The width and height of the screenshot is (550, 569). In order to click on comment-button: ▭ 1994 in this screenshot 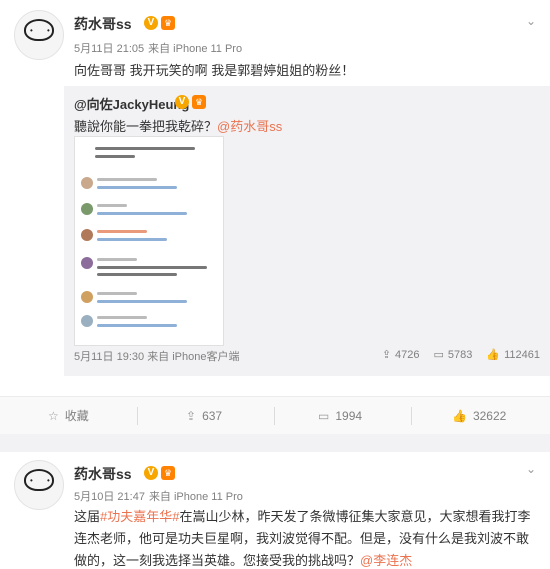, I will do `click(340, 416)`.